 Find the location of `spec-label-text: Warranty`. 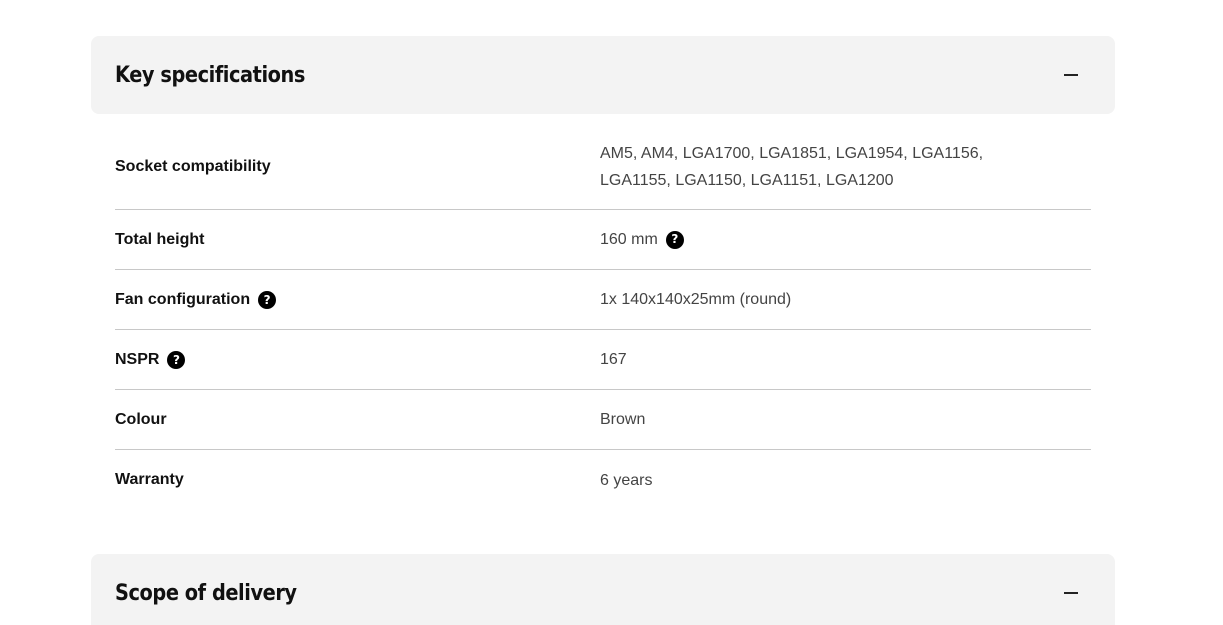

spec-label-text: Warranty is located at coordinates (149, 479).